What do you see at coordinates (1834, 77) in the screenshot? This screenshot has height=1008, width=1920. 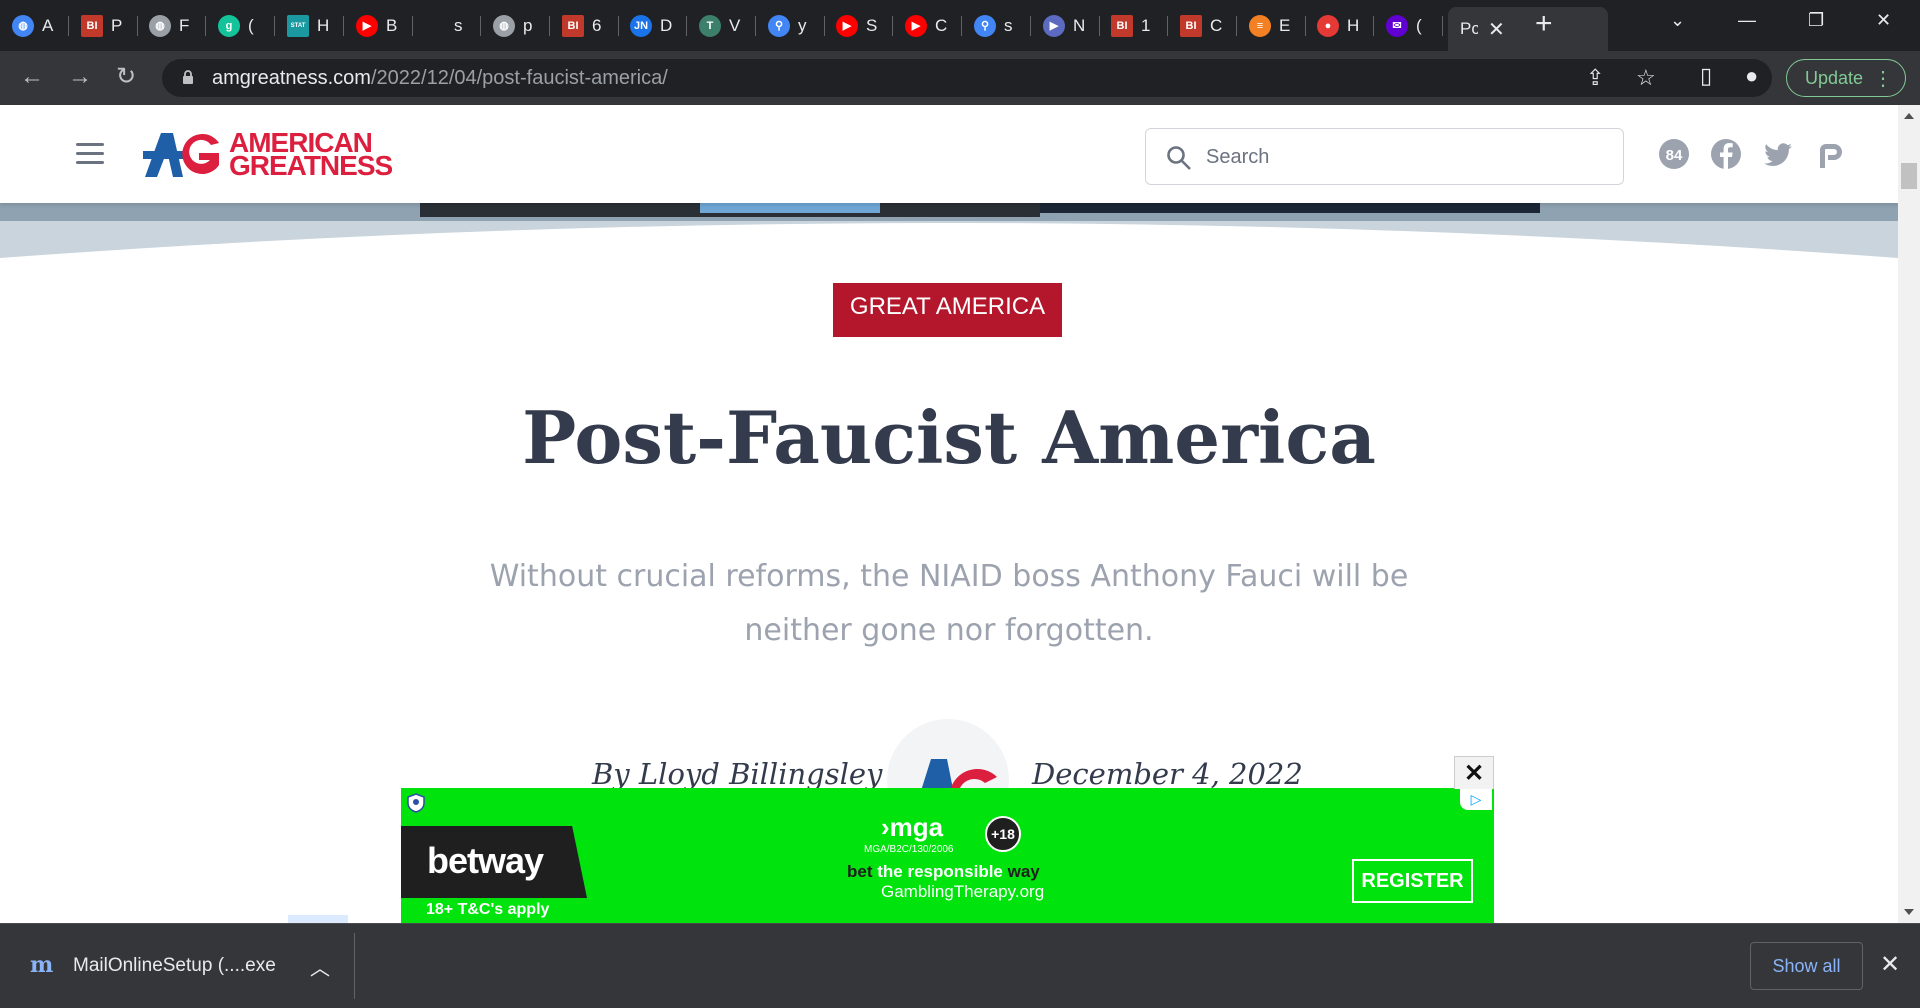 I see `update-label: Update` at bounding box center [1834, 77].